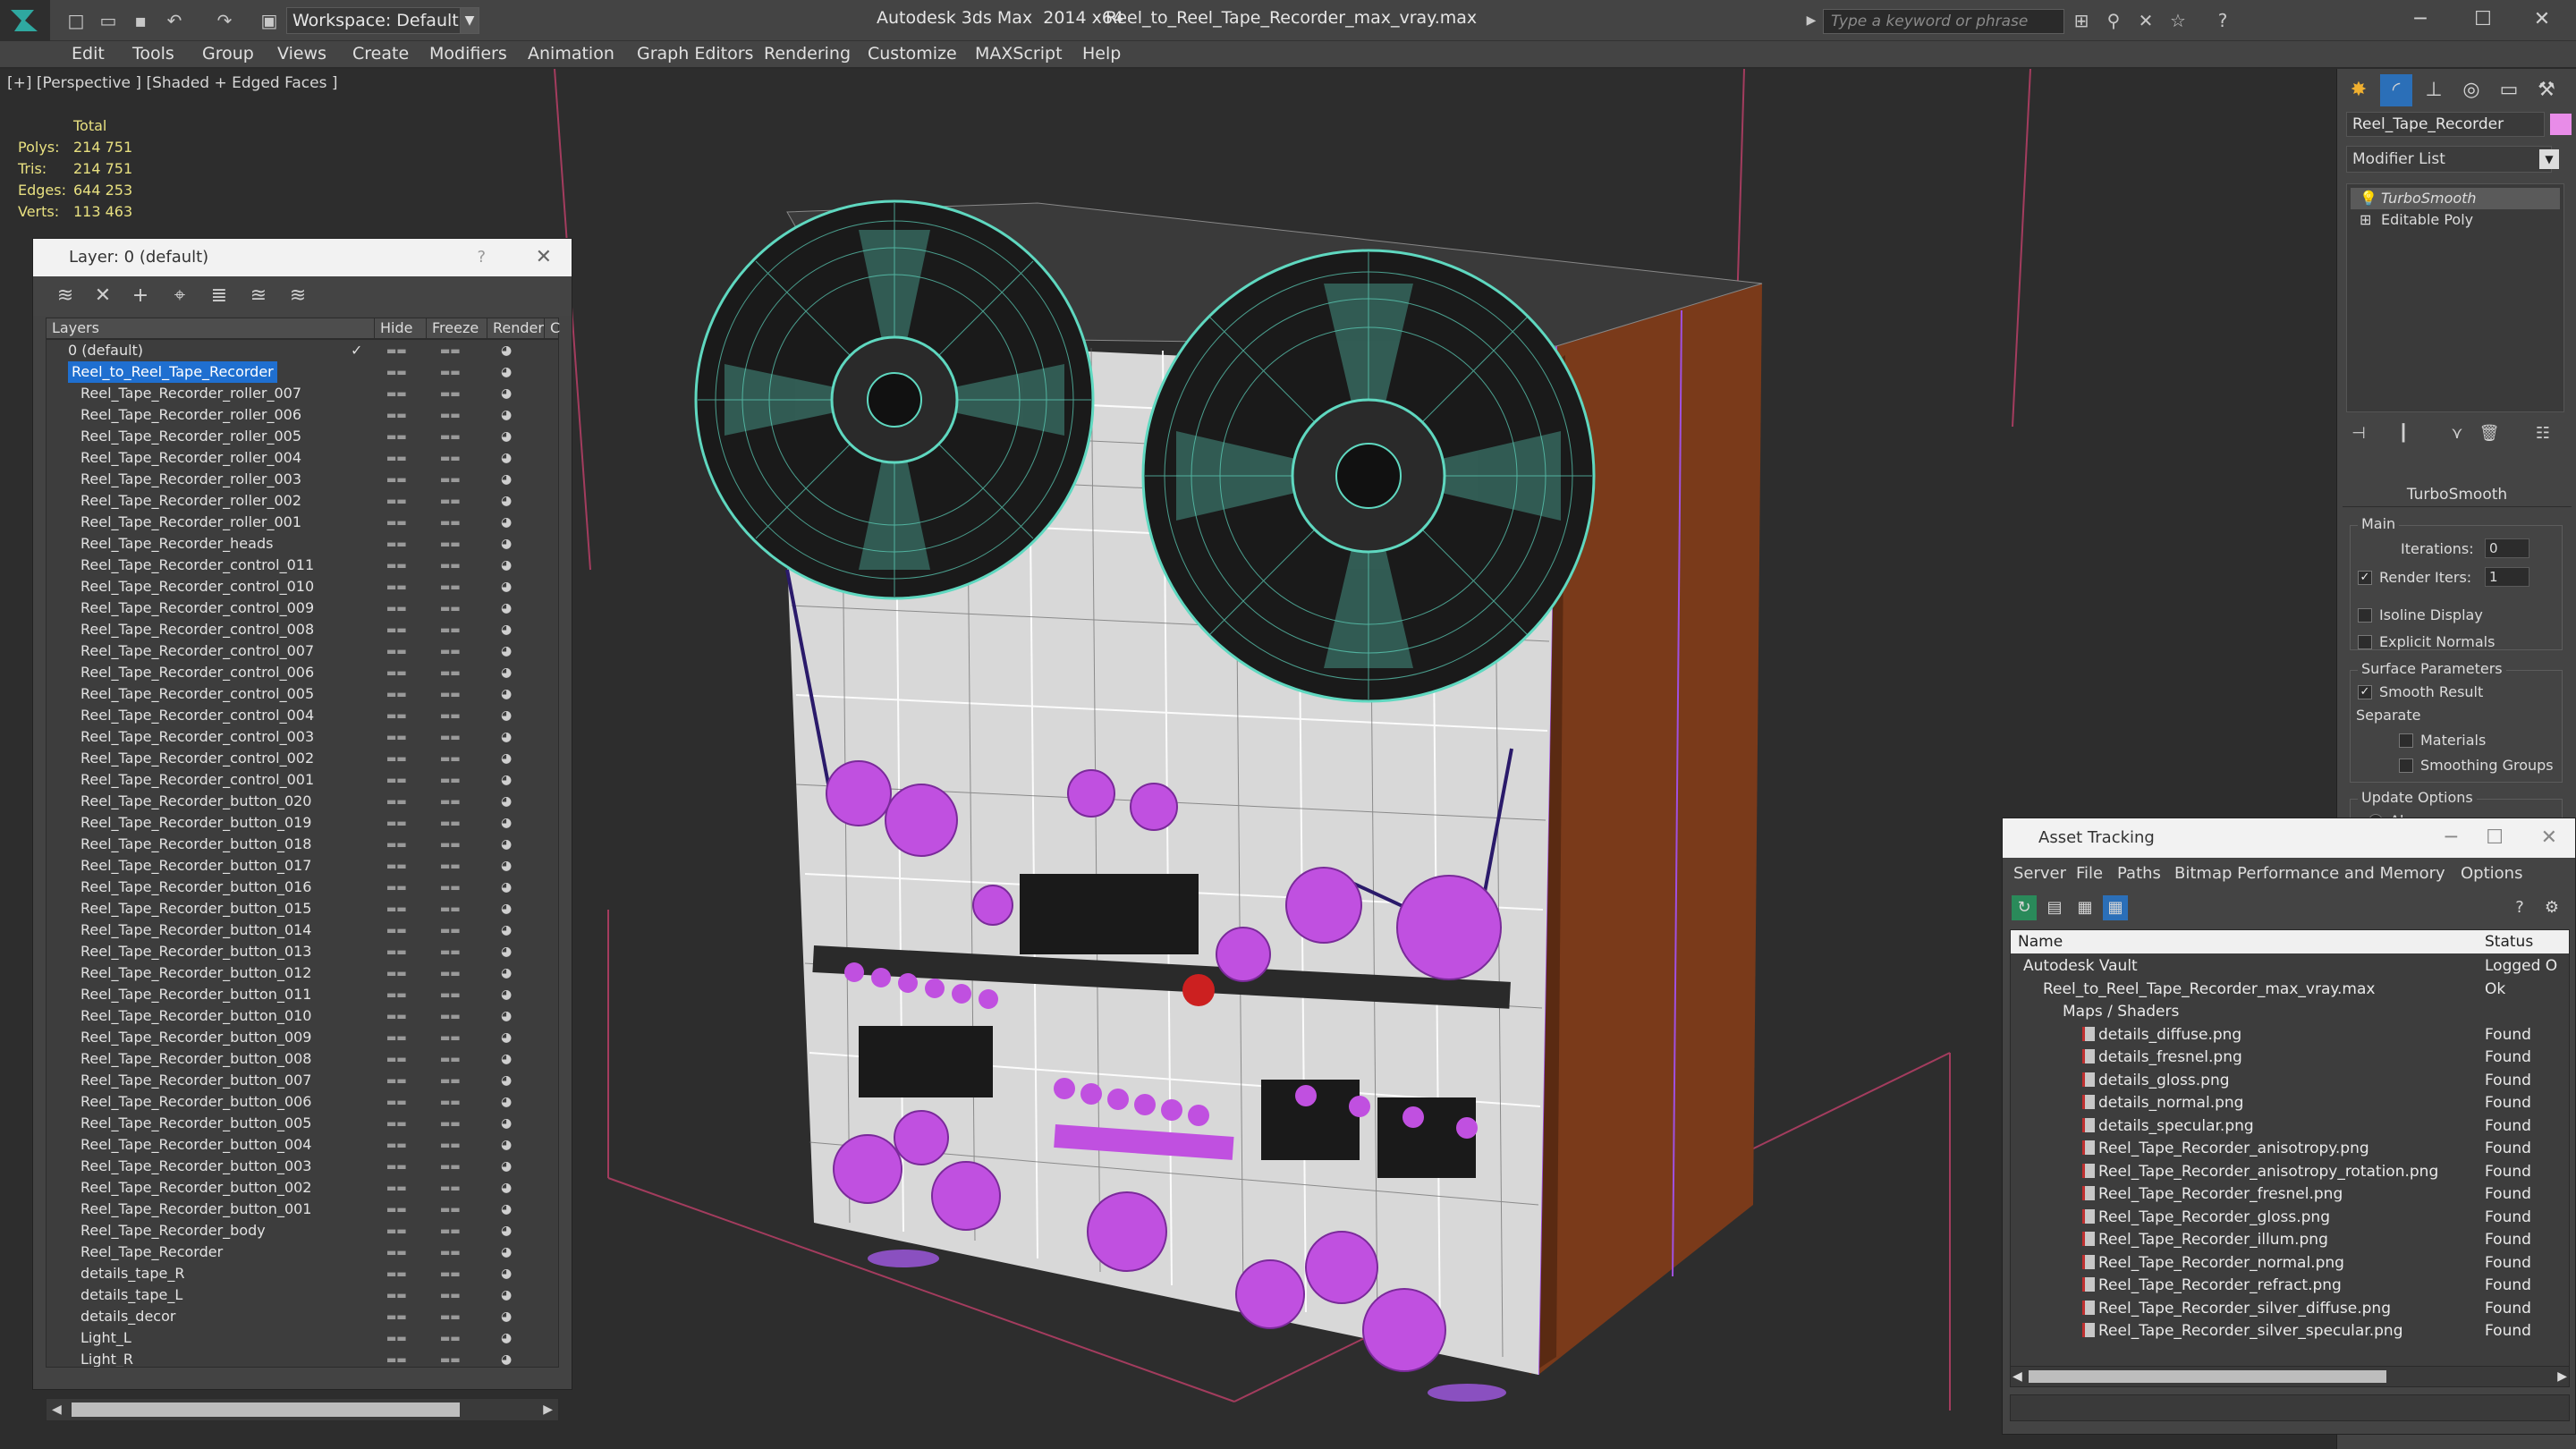 The height and width of the screenshot is (1449, 2576). I want to click on modifier-list-dropdown: Modifier List, so click(2449, 159).